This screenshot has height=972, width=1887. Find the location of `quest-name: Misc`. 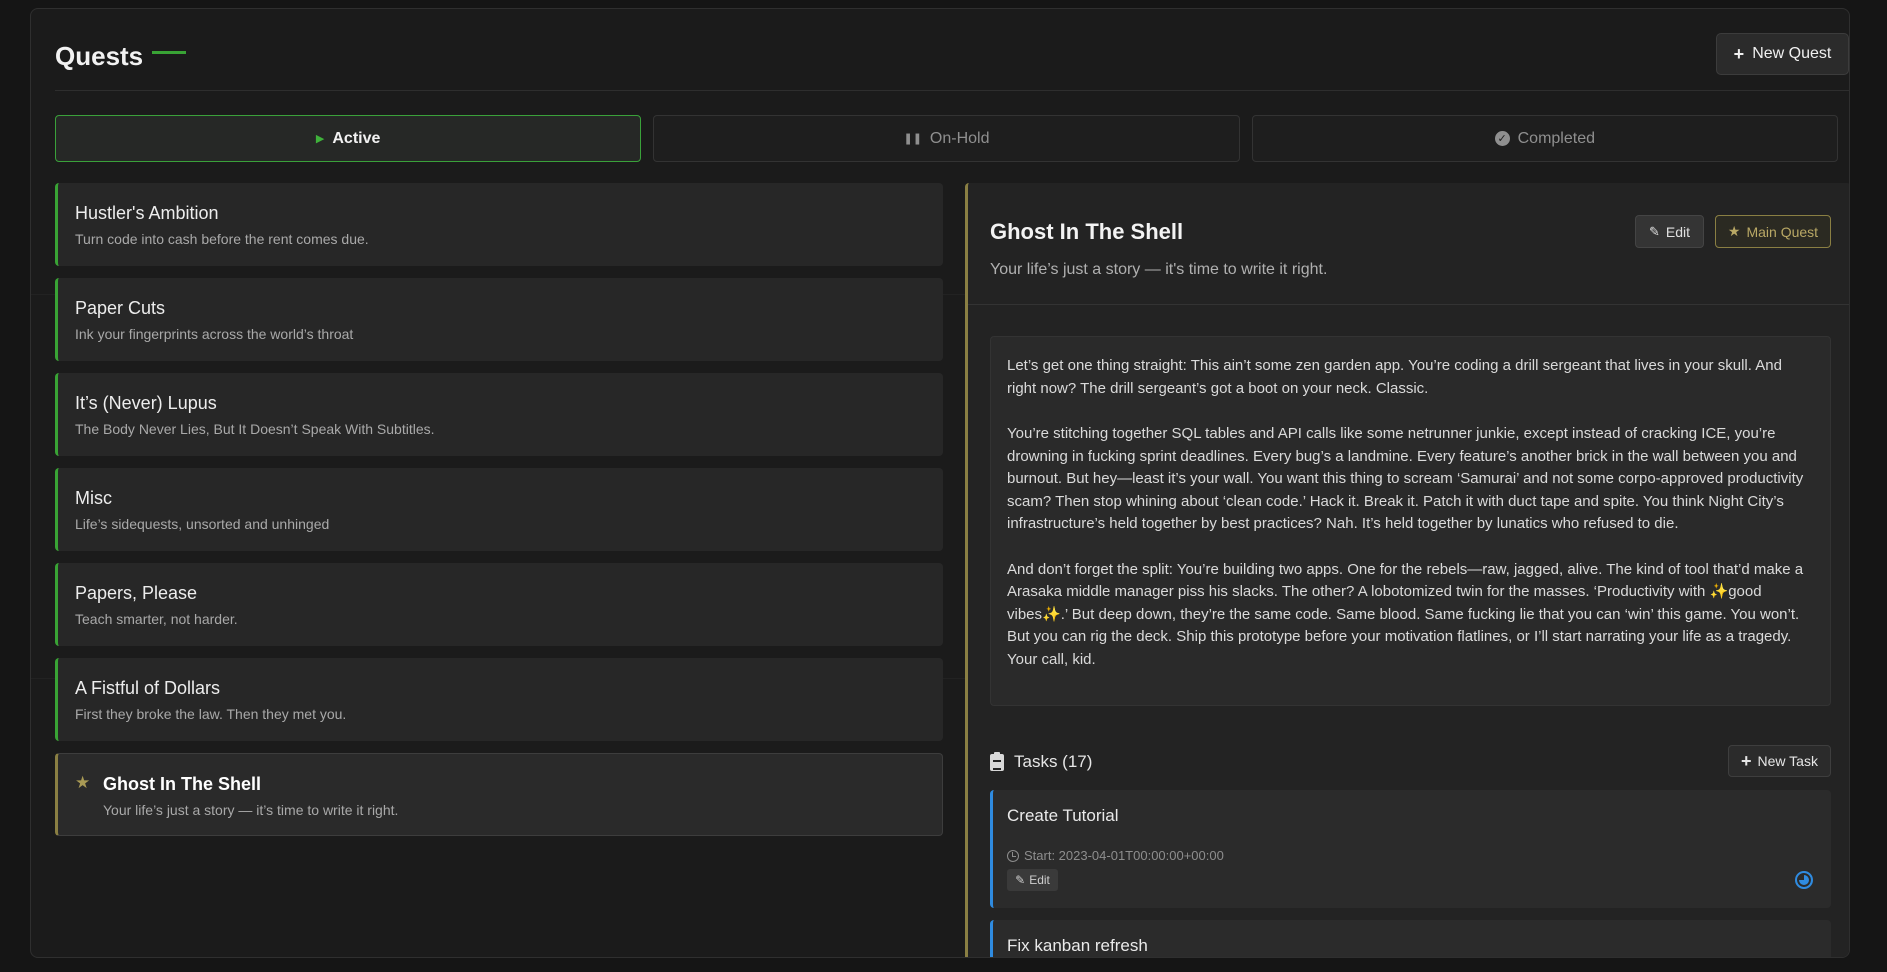

quest-name: Misc is located at coordinates (93, 498).